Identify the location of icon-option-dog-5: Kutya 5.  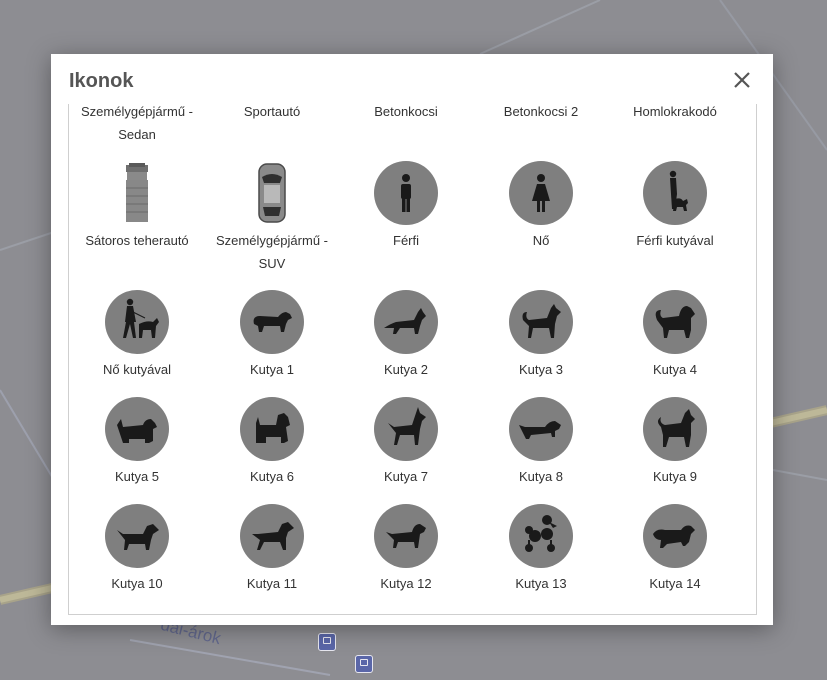
(137, 442).